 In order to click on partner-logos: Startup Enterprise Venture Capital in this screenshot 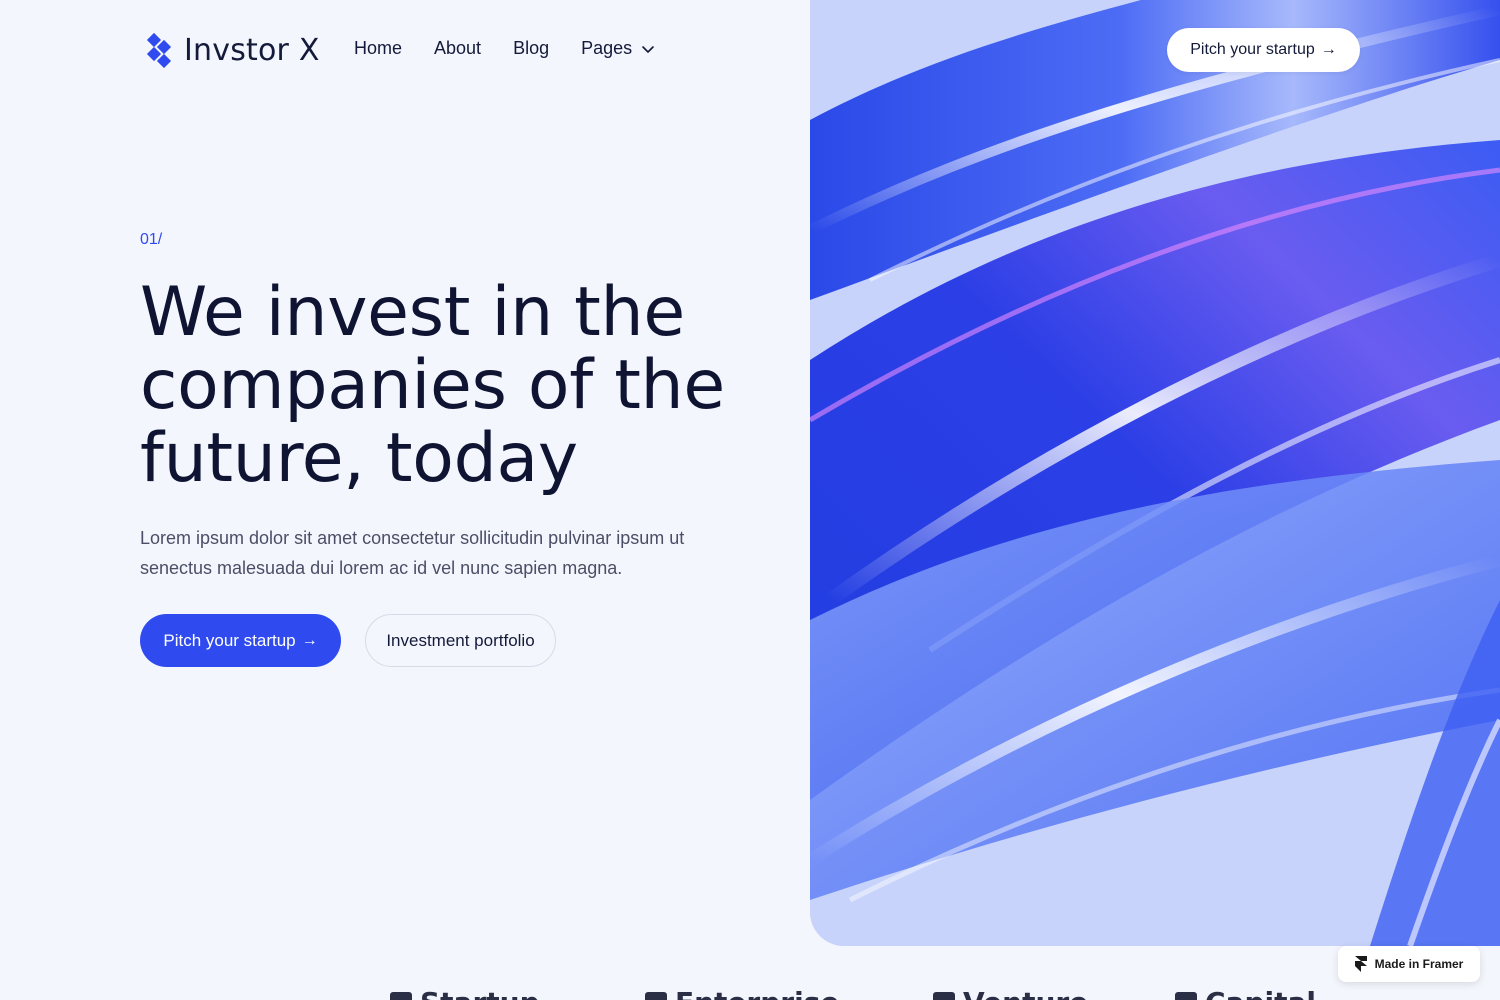, I will do `click(740, 993)`.